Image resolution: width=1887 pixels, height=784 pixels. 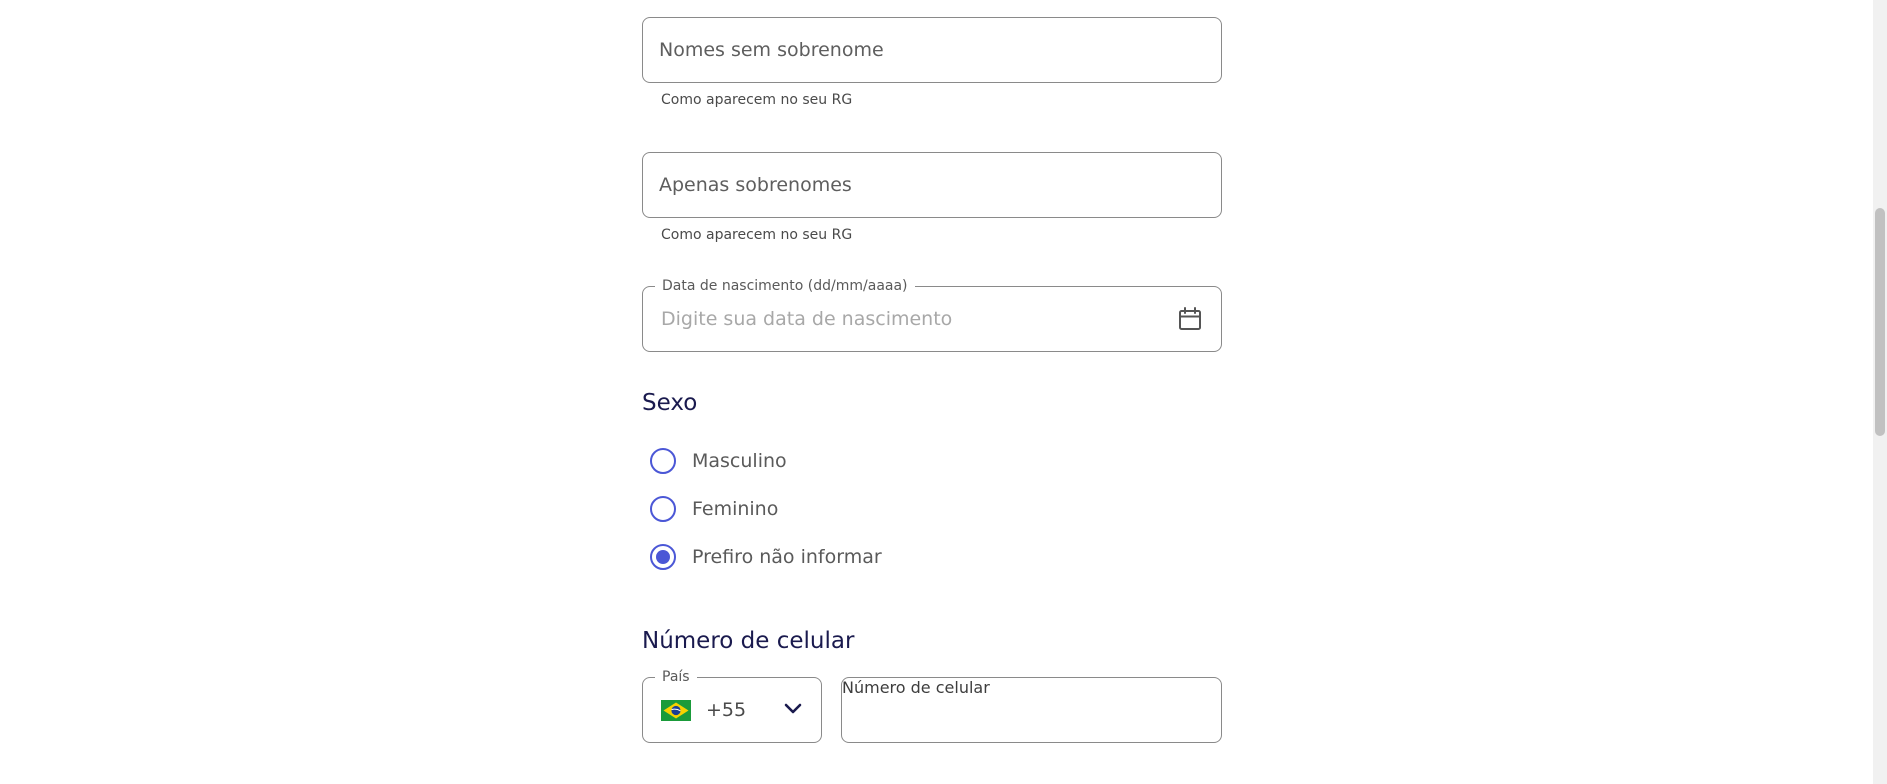 What do you see at coordinates (676, 677) in the screenshot?
I see `country-label: País` at bounding box center [676, 677].